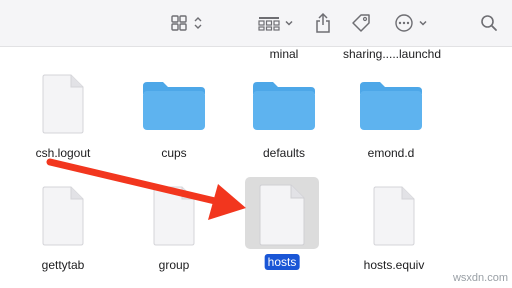 The width and height of the screenshot is (512, 288). What do you see at coordinates (146, 189) in the screenshot?
I see `annotation-arrow` at bounding box center [146, 189].